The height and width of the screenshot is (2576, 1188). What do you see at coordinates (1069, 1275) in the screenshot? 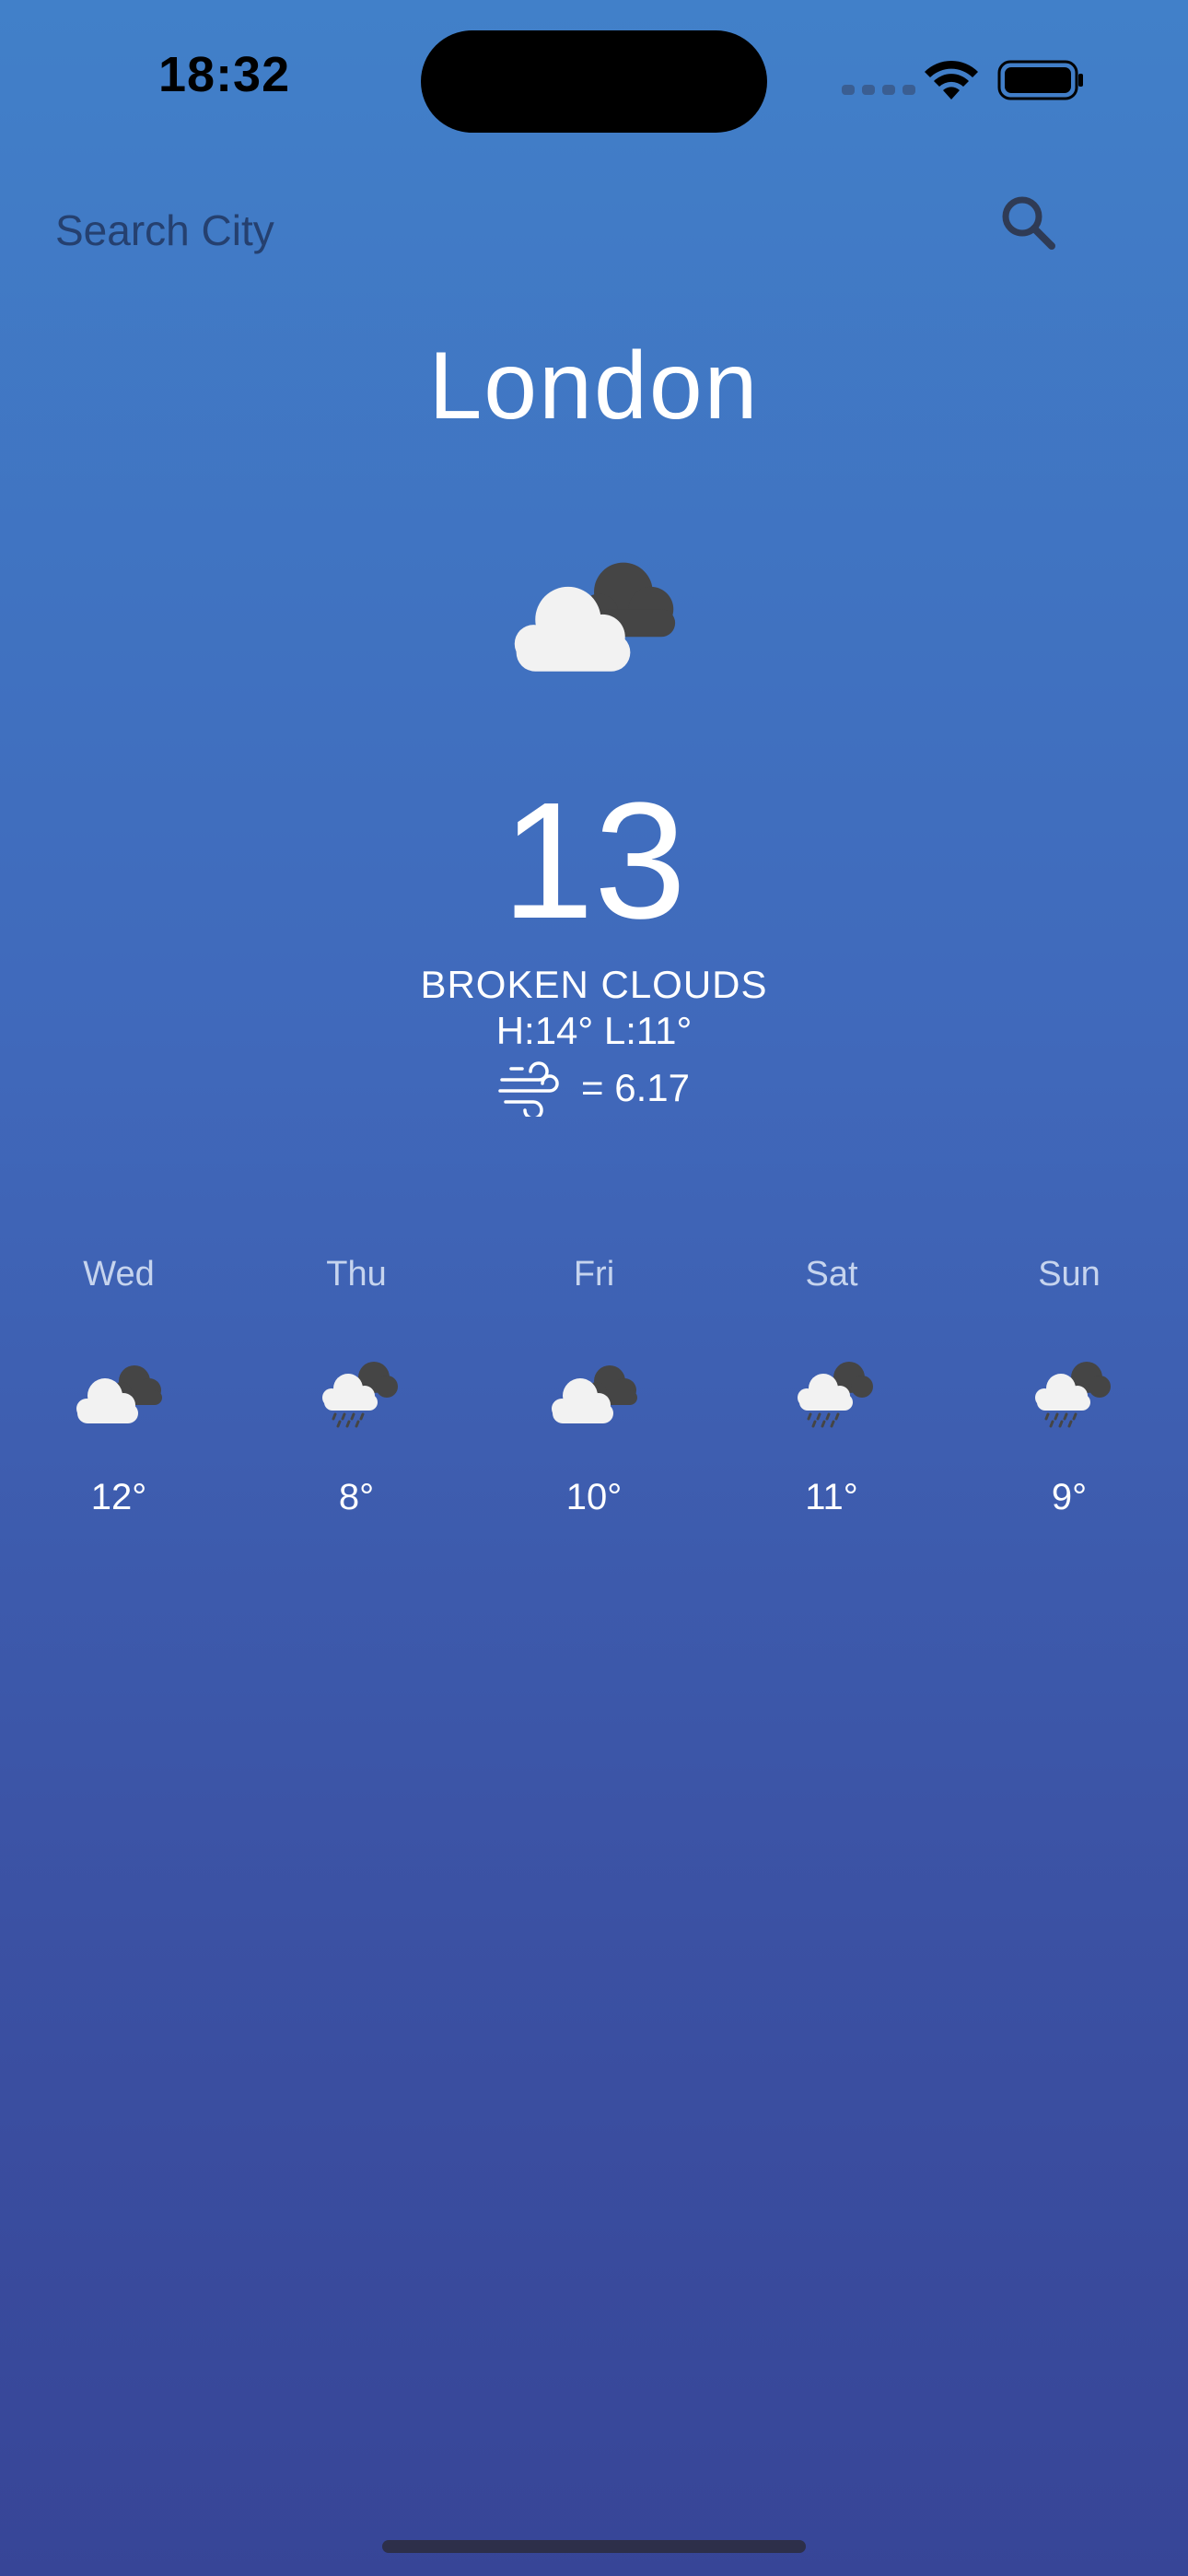
I see `forecast-day-label: Sun` at bounding box center [1069, 1275].